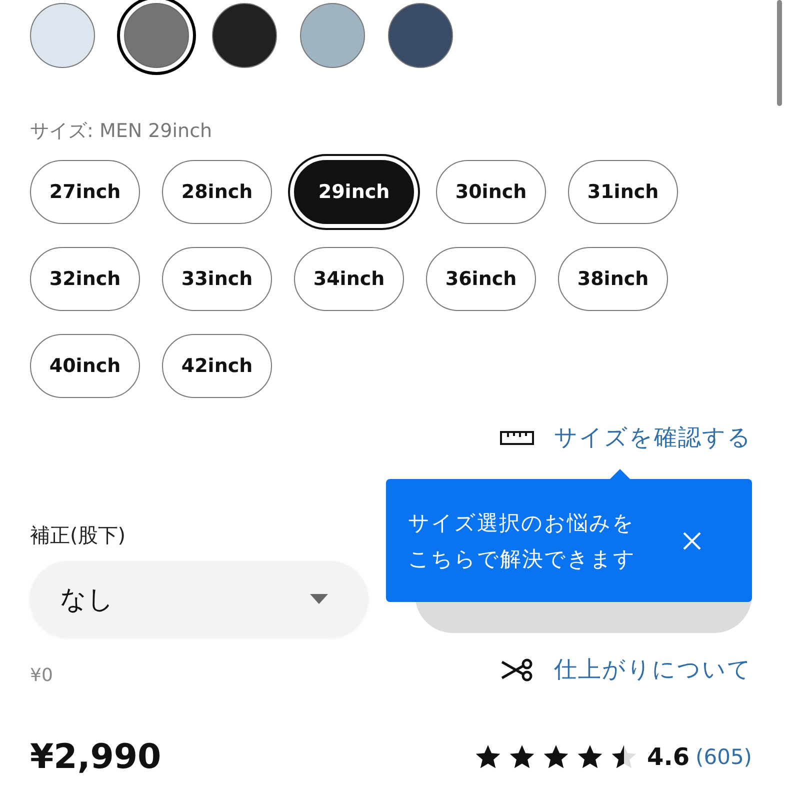  I want to click on caret-icon, so click(319, 599).